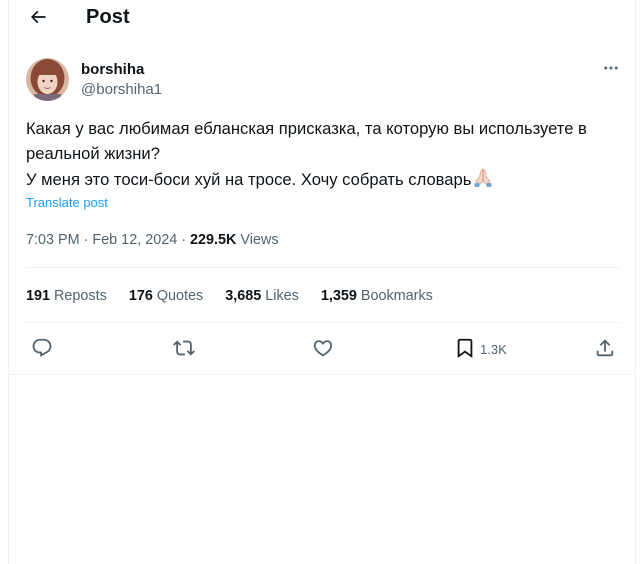 This screenshot has height=564, width=640. I want to click on bookmarks-stat: 1,359 Bookmarks, so click(377, 296).